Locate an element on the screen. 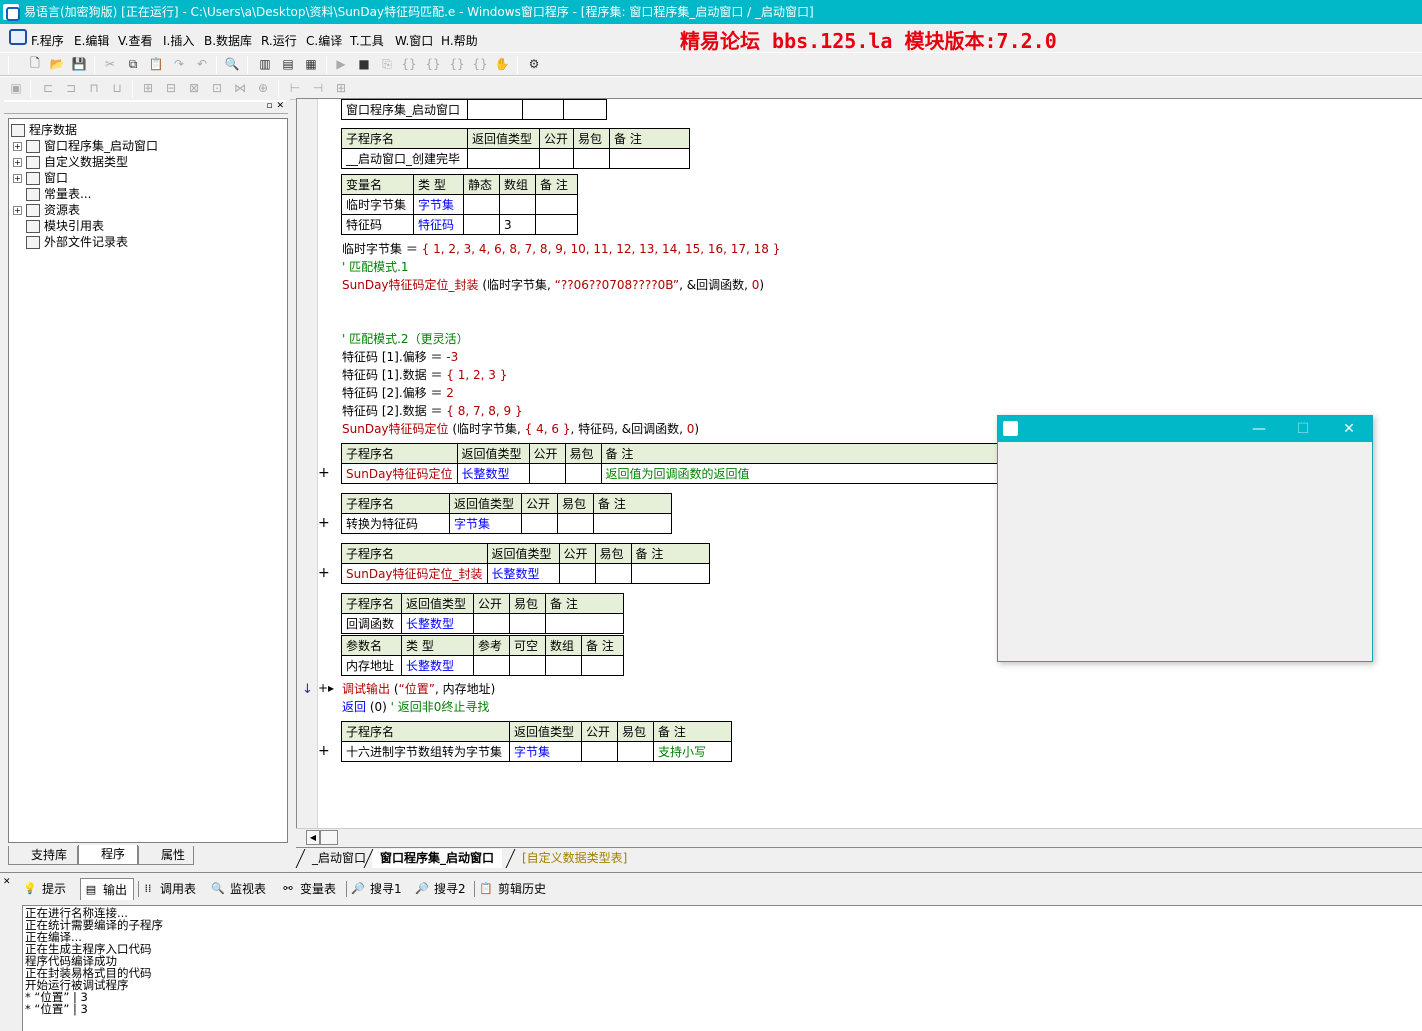 This screenshot has width=1422, height=1031. code-comment-2: ' 匹配模式.2（更灵活） is located at coordinates (405, 338).